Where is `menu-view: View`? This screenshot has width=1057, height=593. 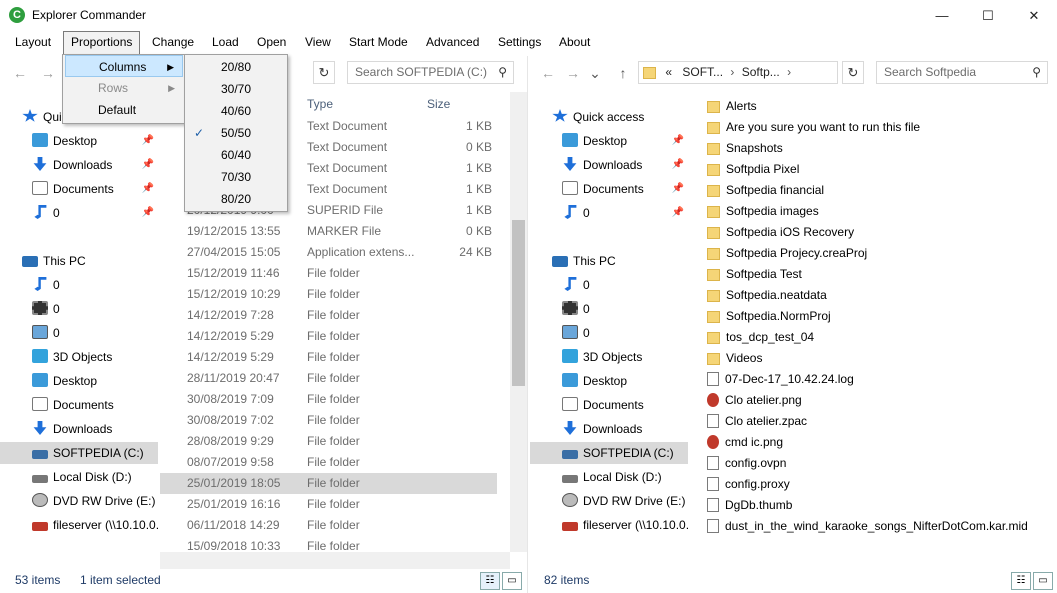
menu-view: View is located at coordinates (318, 42).